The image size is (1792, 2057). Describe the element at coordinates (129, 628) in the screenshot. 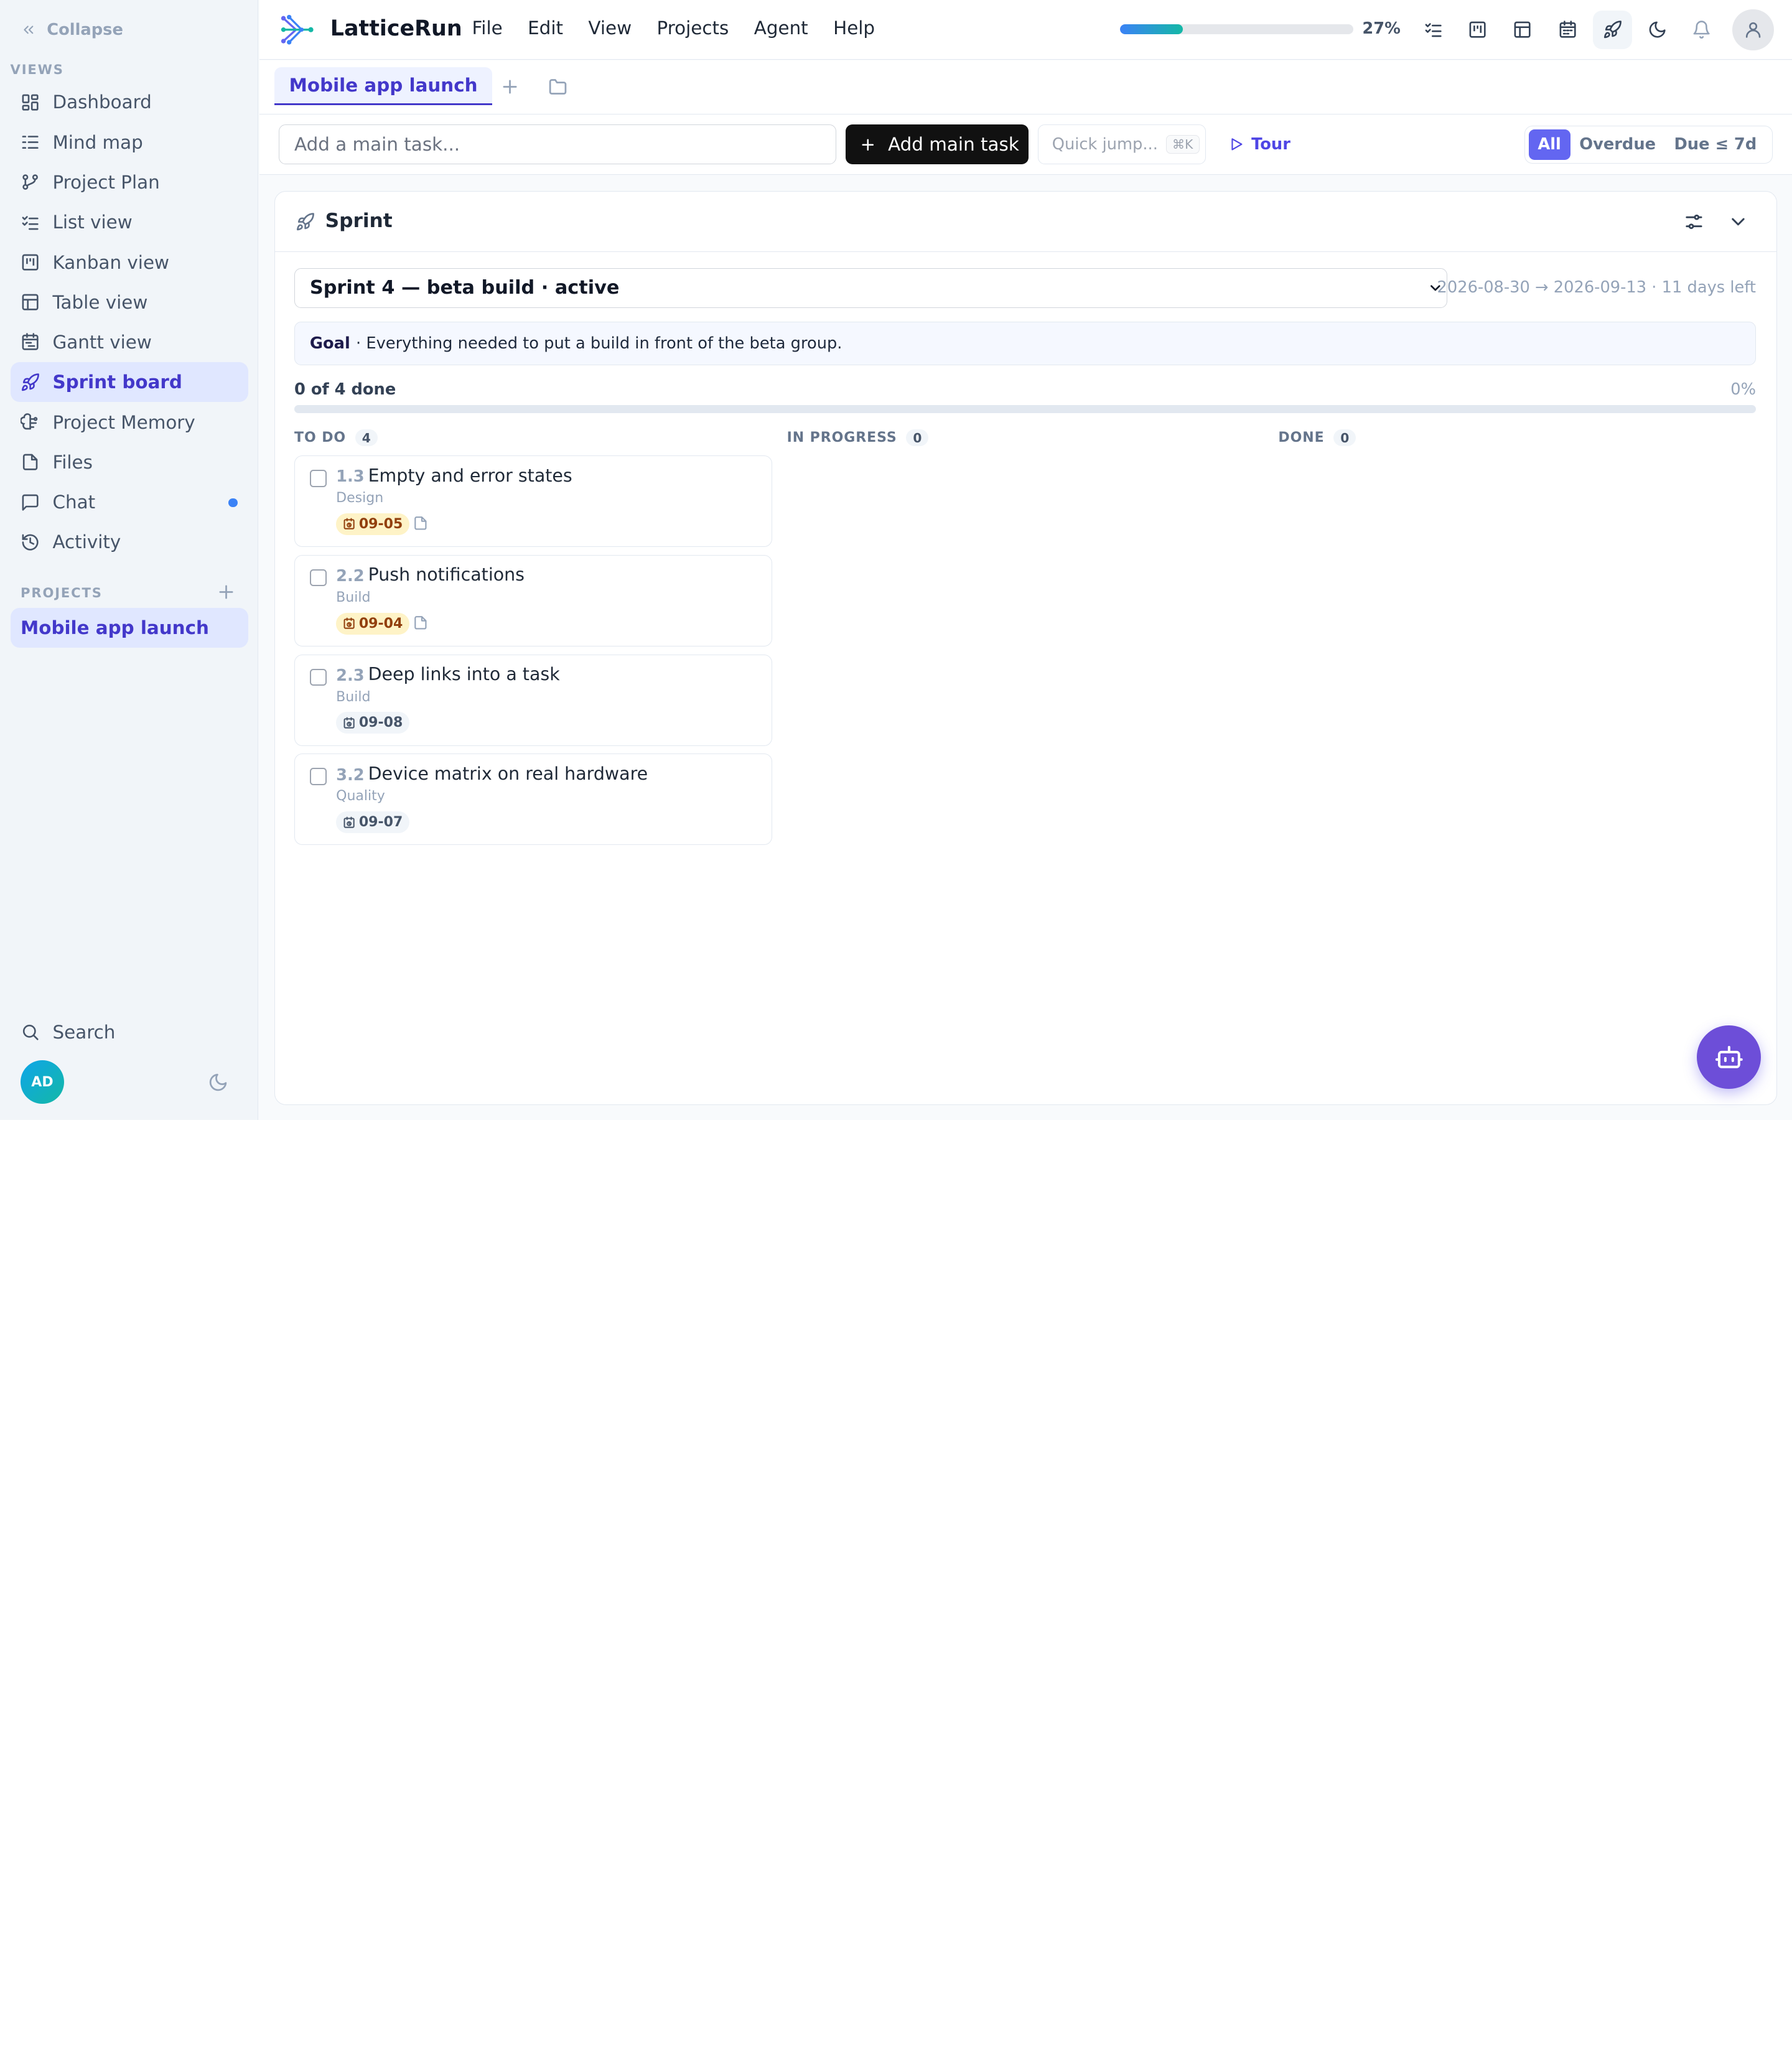

I see `project-item-mobile-app-launch: Mobile app launch` at that location.